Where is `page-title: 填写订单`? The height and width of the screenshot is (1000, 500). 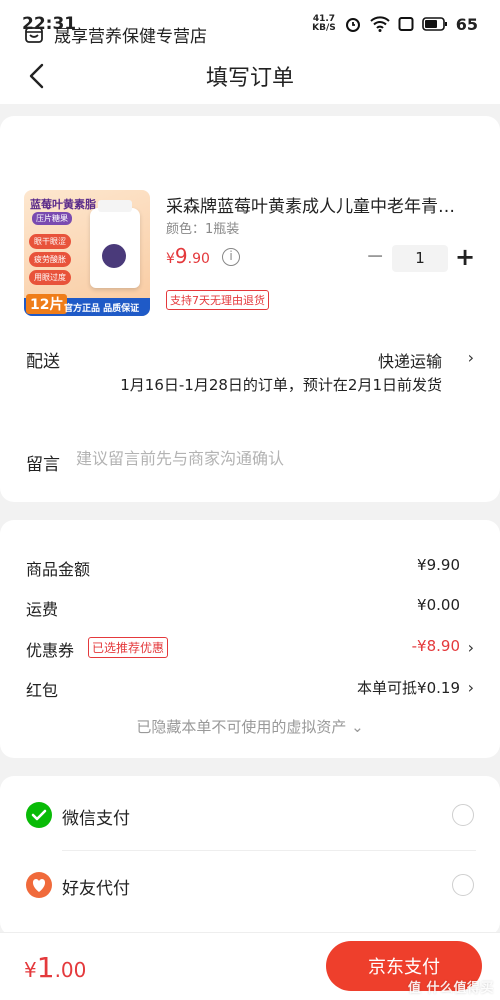 page-title: 填写订单 is located at coordinates (249, 78).